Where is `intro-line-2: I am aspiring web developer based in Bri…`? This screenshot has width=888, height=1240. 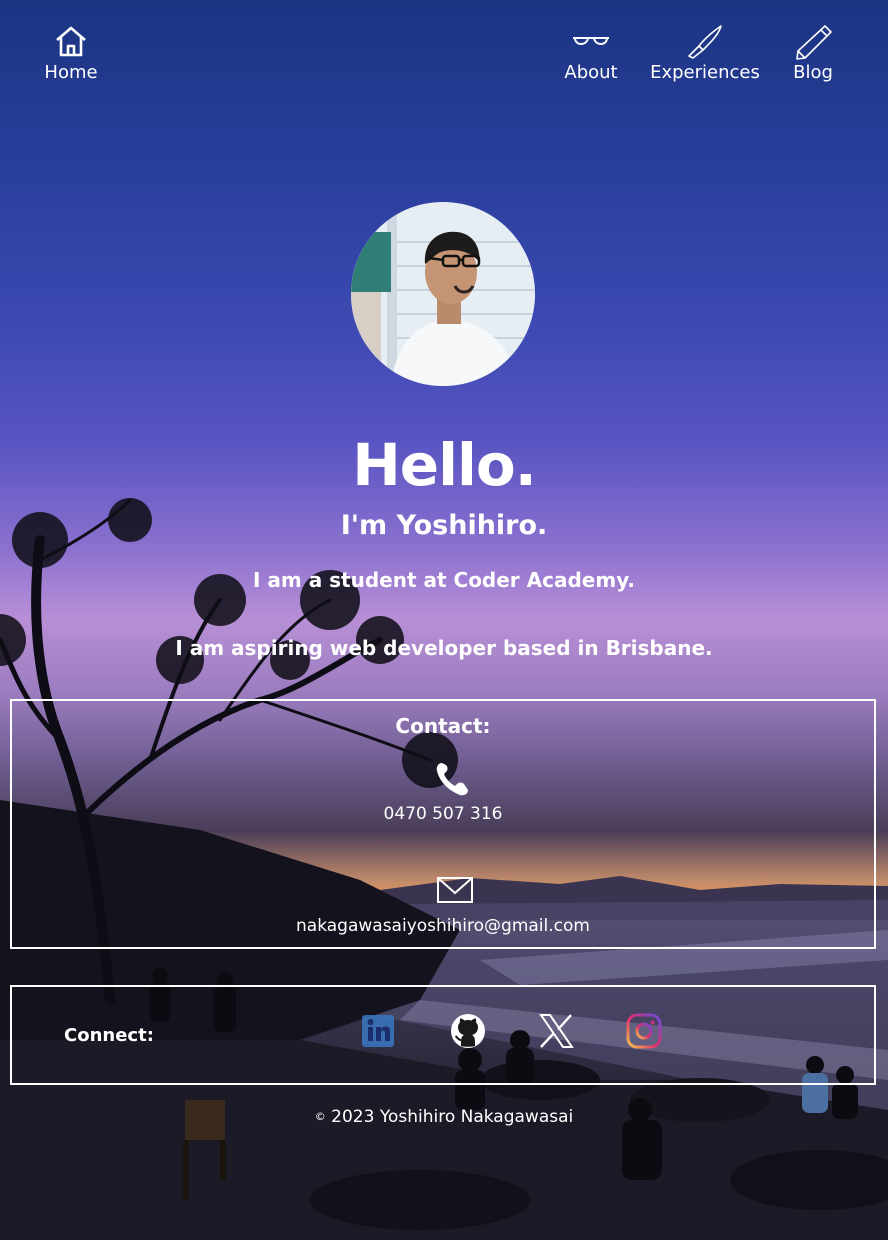
intro-line-2: I am aspiring web developer based in Bri… is located at coordinates (444, 648).